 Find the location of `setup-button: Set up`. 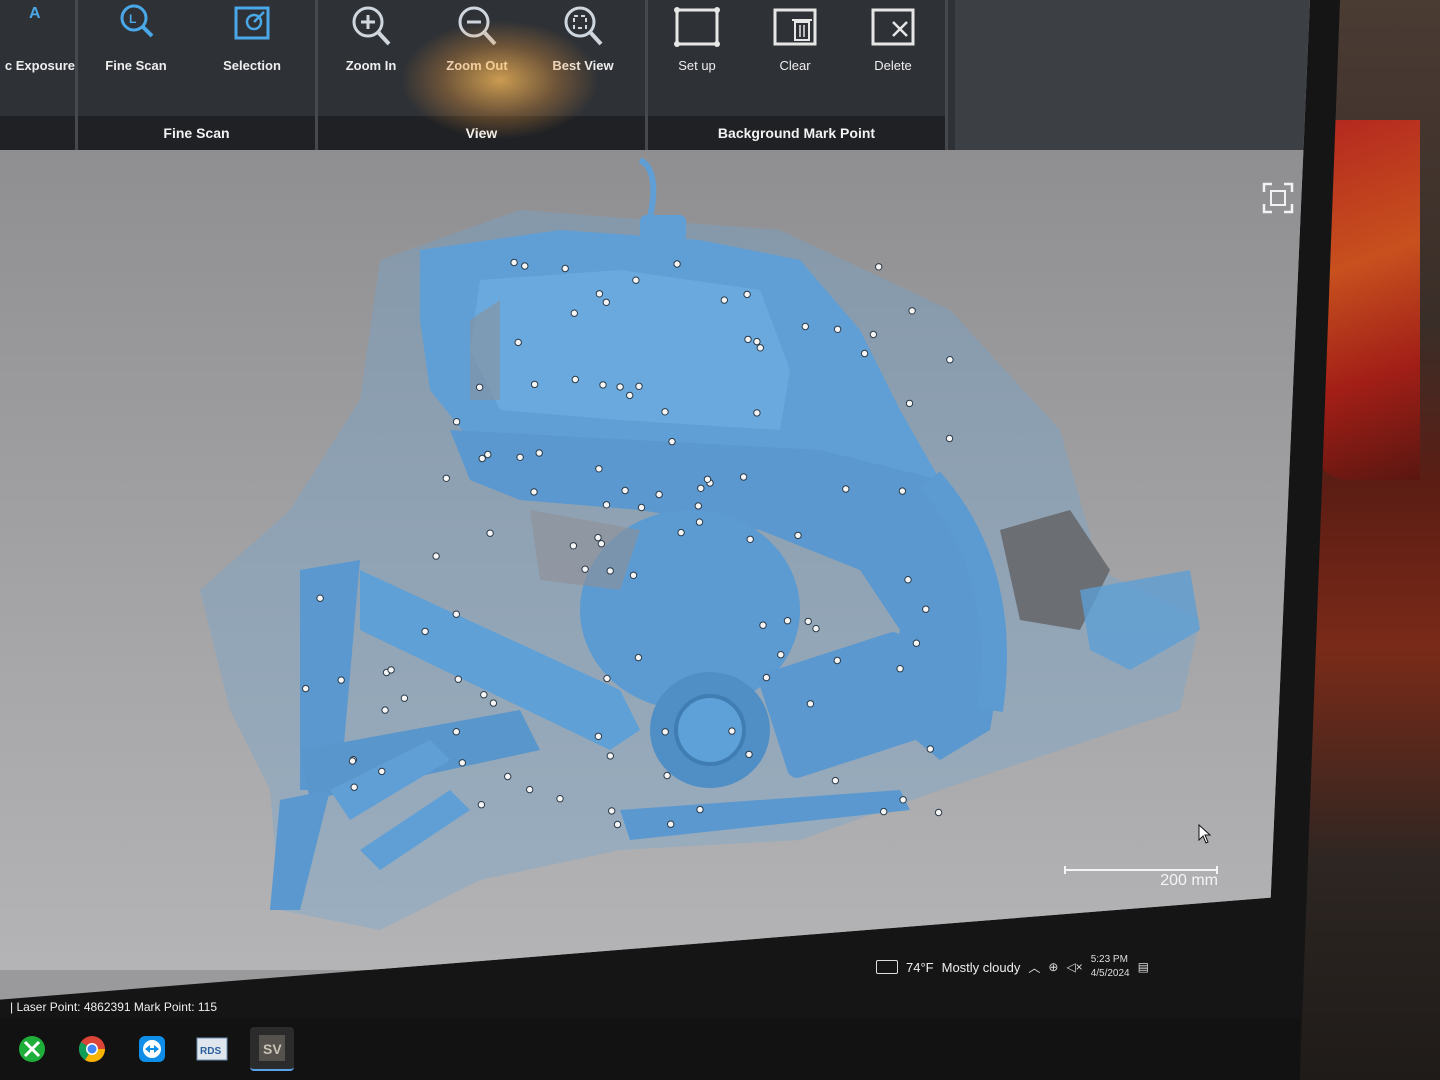

setup-button: Set up is located at coordinates (697, 58).